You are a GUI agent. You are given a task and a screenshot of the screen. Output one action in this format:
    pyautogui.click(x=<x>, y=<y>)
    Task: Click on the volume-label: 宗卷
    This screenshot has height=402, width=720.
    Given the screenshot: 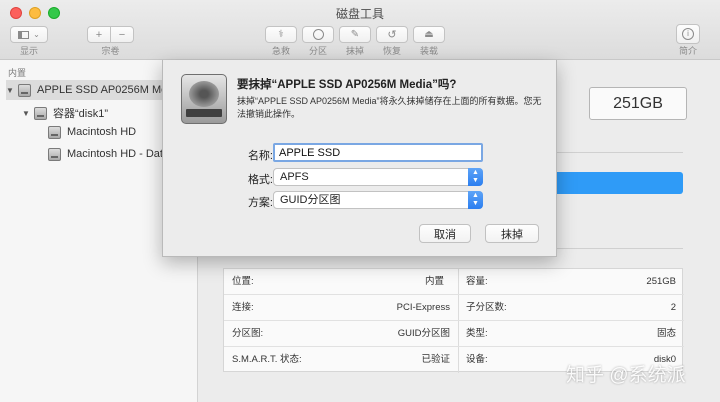 What is the action you would take?
    pyautogui.click(x=110, y=51)
    